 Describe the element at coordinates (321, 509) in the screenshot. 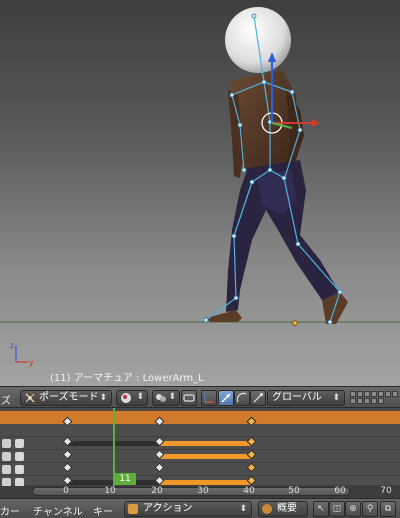

I see `select-only-button: ↖` at that location.